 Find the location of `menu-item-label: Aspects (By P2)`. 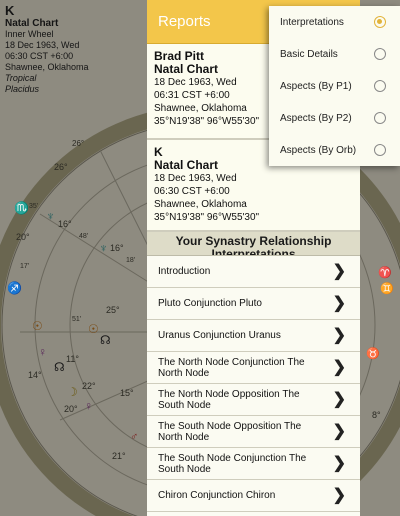

menu-item-label: Aspects (By P2) is located at coordinates (316, 118).